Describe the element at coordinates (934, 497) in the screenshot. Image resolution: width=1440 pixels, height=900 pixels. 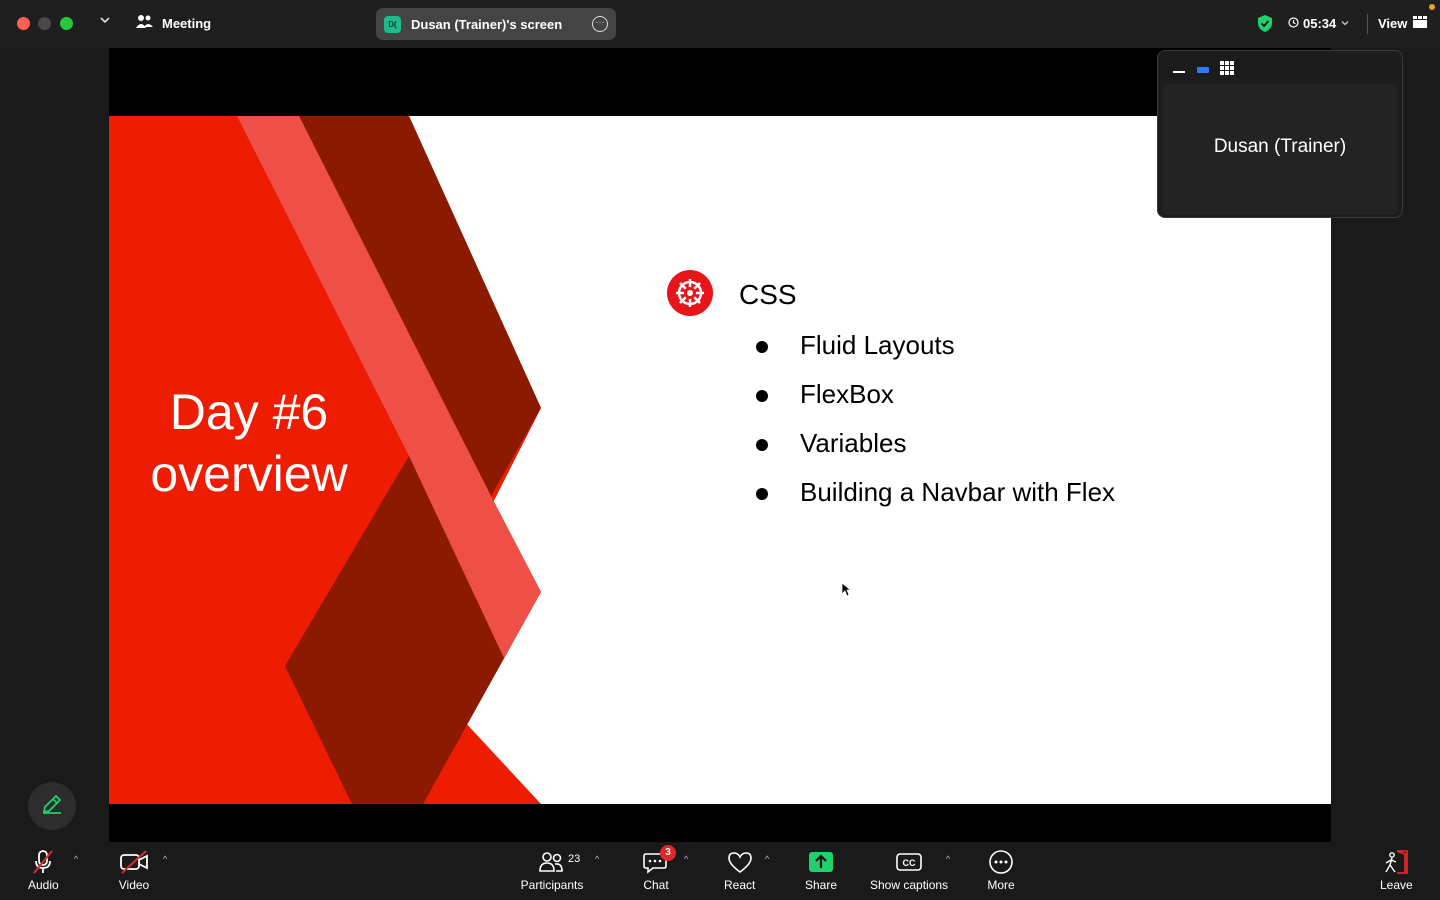
I see `bullet-item: Building a Navbar with Flex` at that location.